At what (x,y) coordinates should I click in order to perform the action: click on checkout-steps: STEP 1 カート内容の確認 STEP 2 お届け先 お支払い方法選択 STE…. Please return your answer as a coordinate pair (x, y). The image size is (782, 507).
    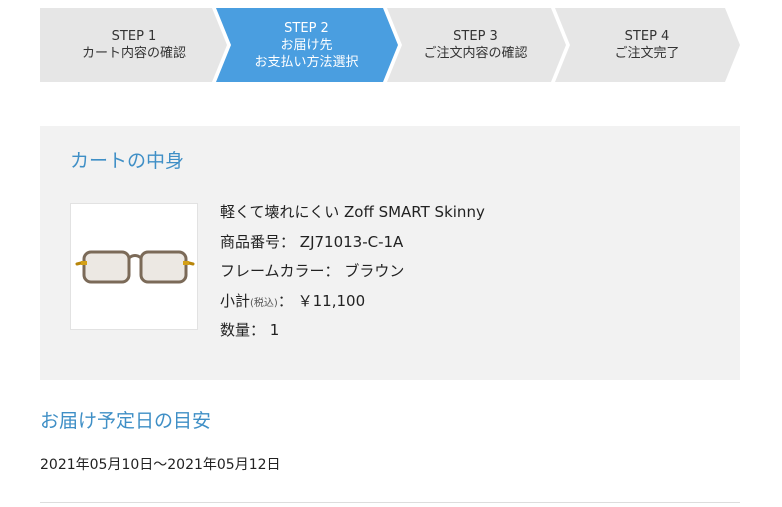
    Looking at the image, I should click on (390, 45).